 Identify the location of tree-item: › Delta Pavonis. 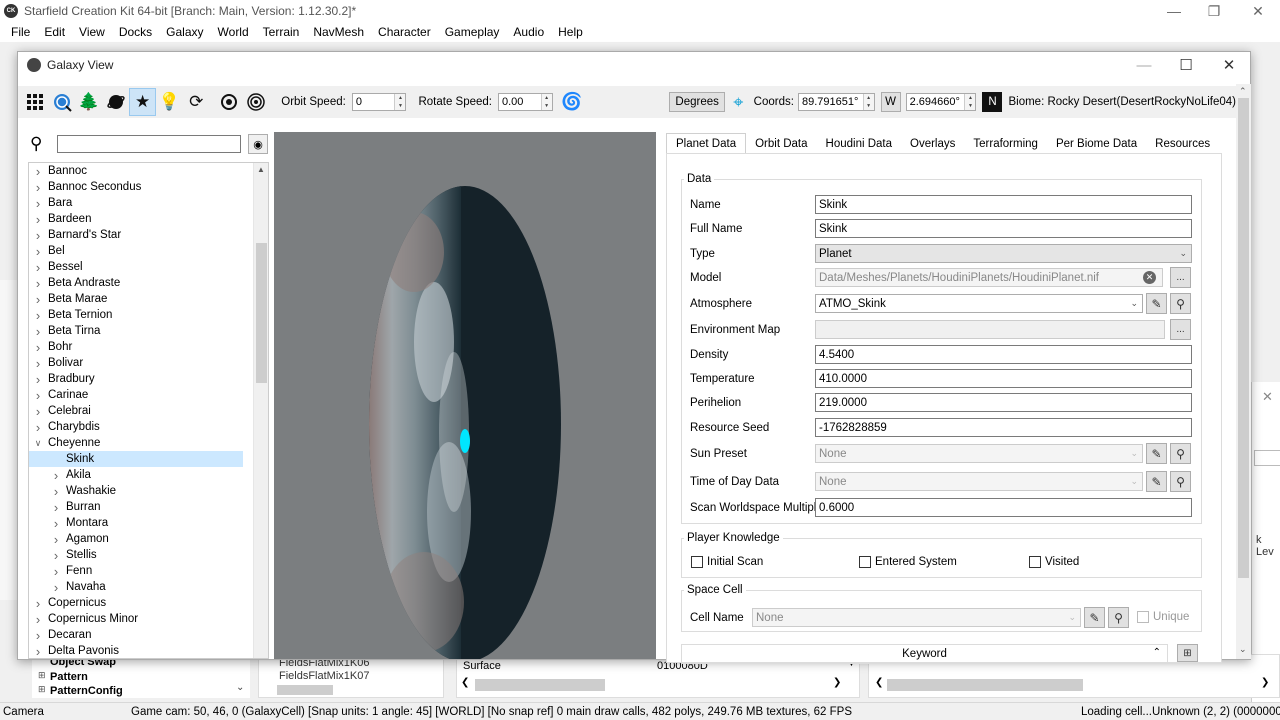
(148, 651).